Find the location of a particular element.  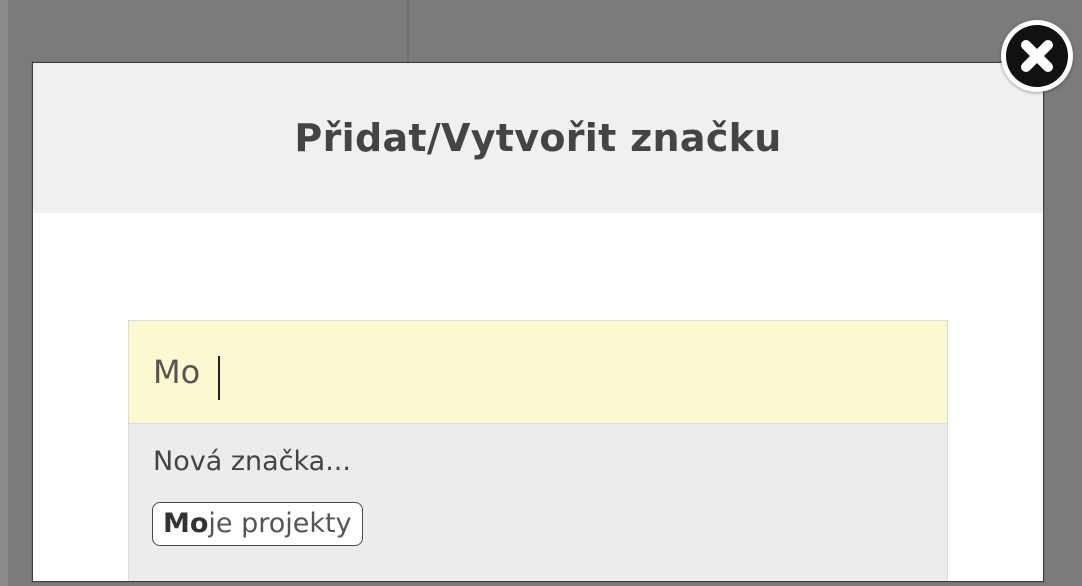

dialog-title: Přidat/Vytvořit značku is located at coordinates (538, 138).